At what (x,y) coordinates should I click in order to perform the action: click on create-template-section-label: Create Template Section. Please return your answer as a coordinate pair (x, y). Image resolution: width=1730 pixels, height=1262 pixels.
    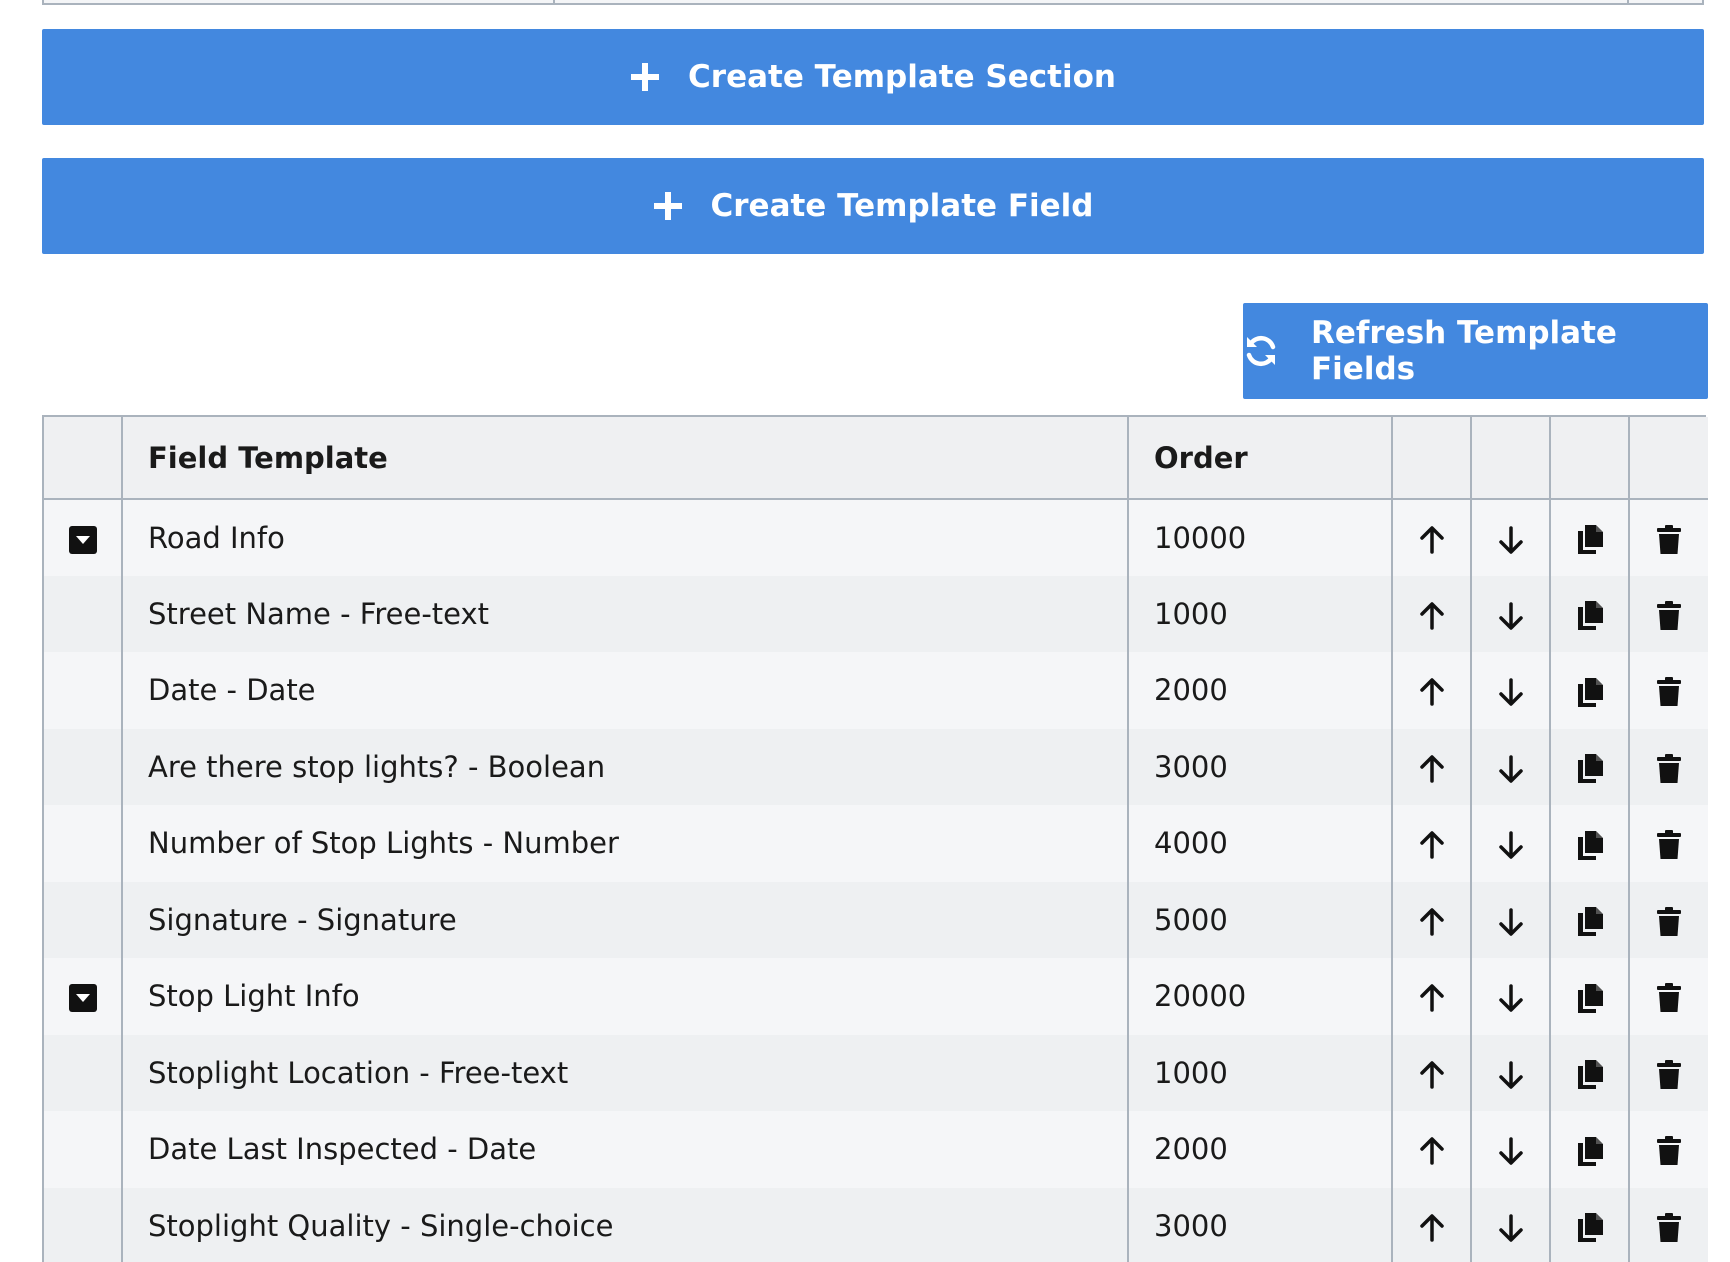
    Looking at the image, I should click on (902, 77).